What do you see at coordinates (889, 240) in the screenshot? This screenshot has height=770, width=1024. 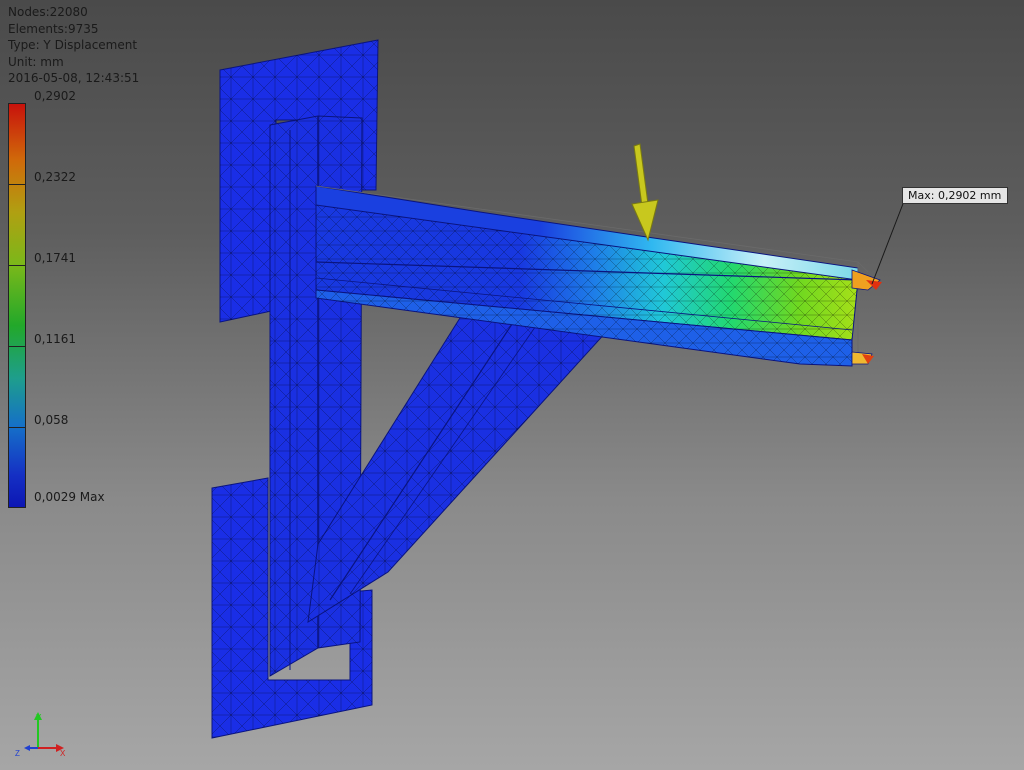 I see `max-leader-line` at bounding box center [889, 240].